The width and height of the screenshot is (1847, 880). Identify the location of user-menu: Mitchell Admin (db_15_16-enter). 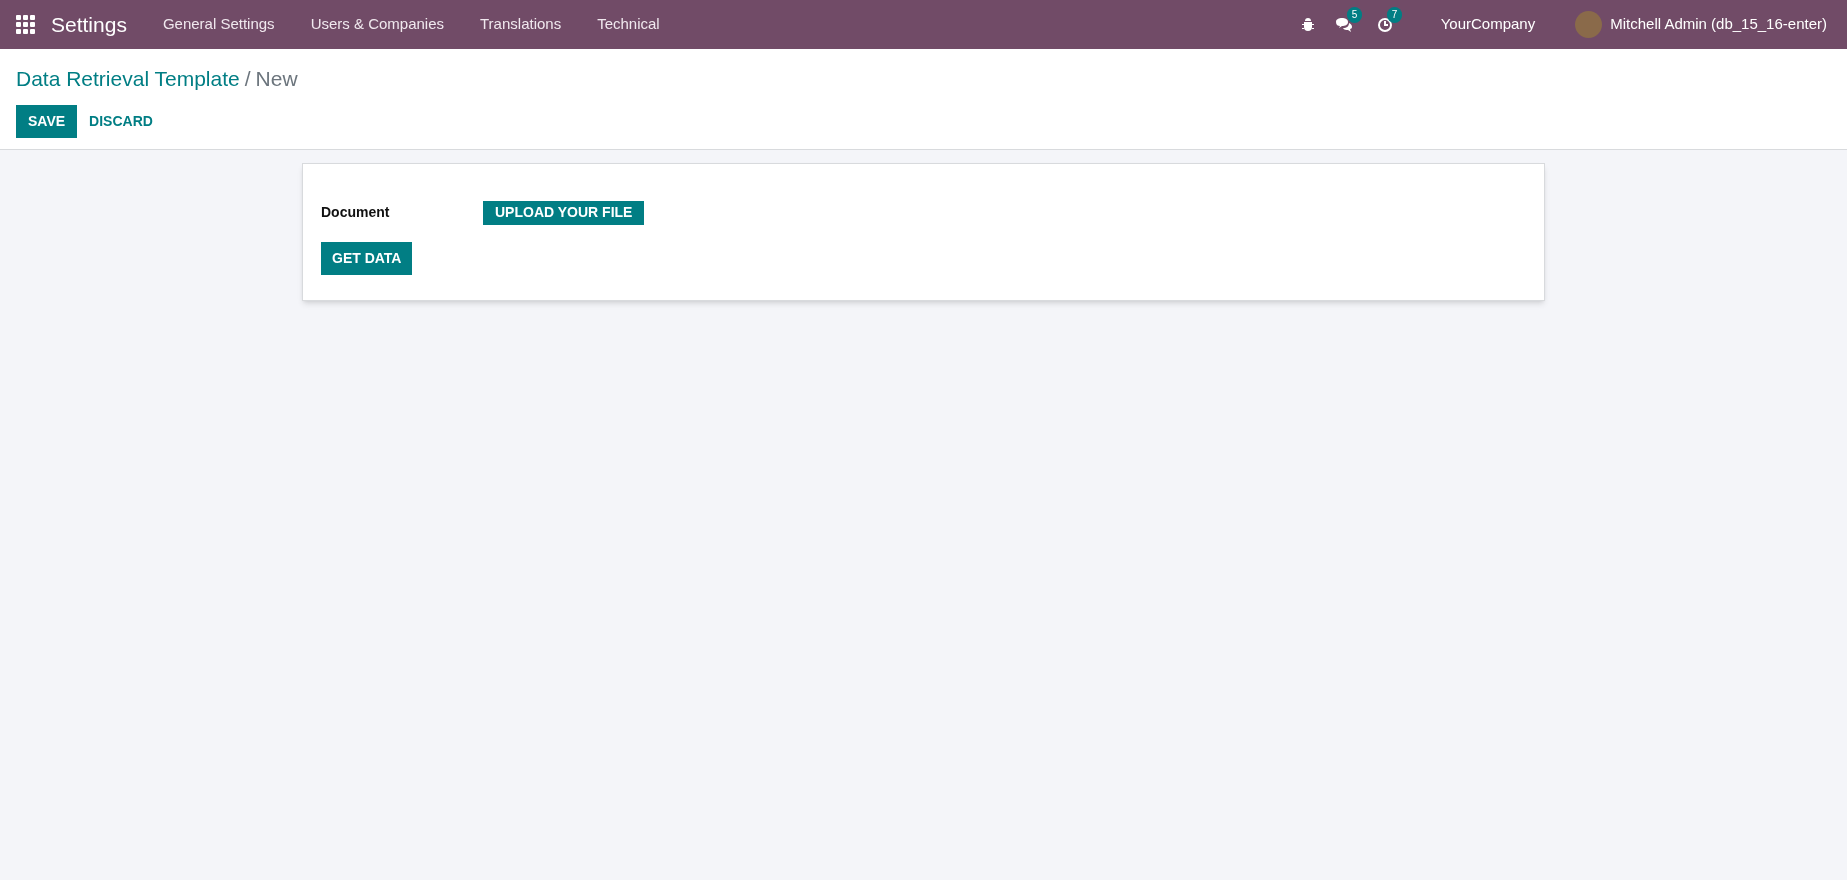
(1718, 24).